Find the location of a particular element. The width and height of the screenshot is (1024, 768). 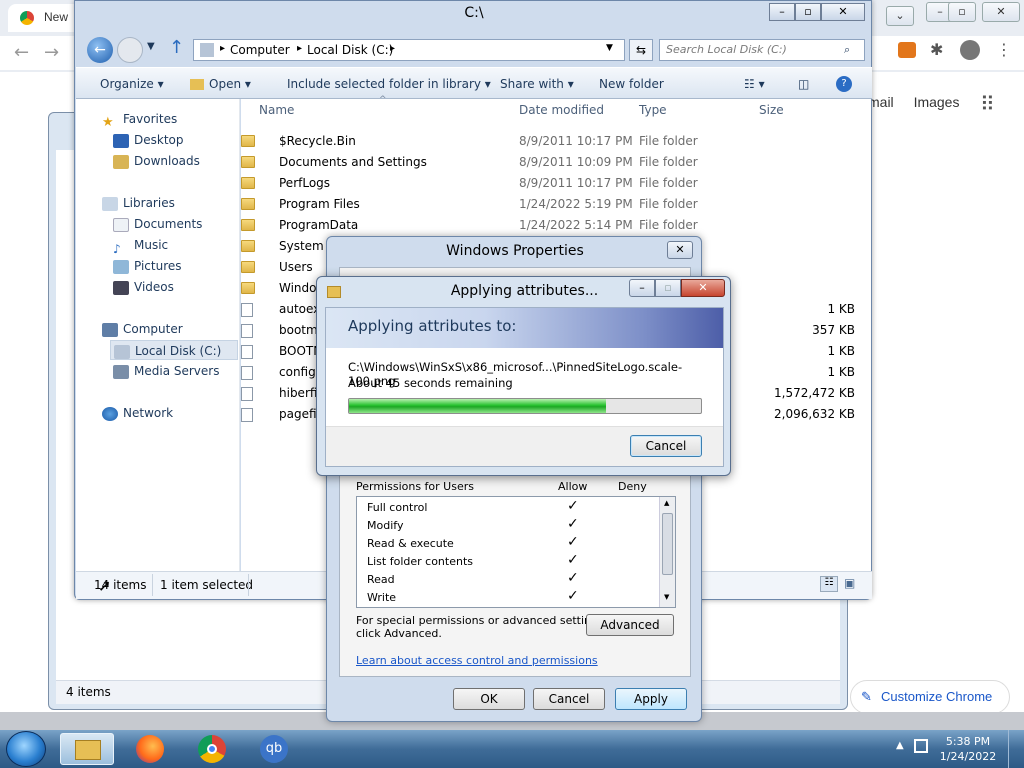

up-arrow-icon: ↑ is located at coordinates (176, 47).